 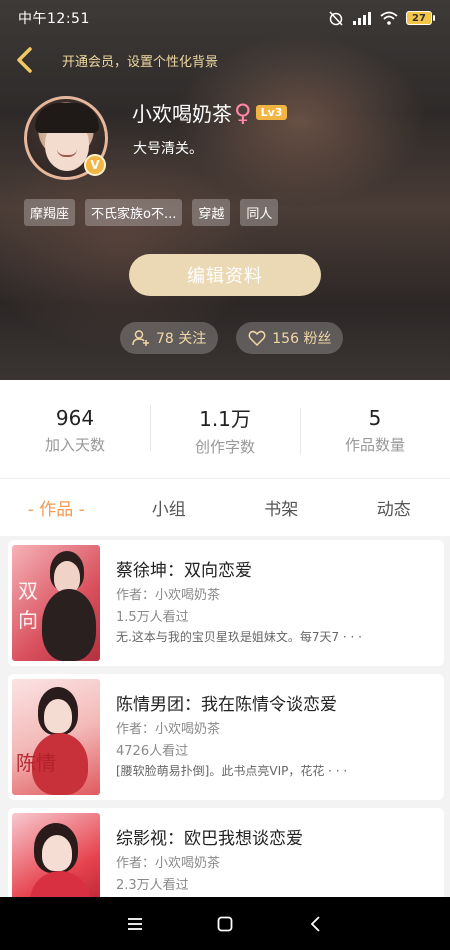 I want to click on level-badge: Lv3, so click(x=271, y=112).